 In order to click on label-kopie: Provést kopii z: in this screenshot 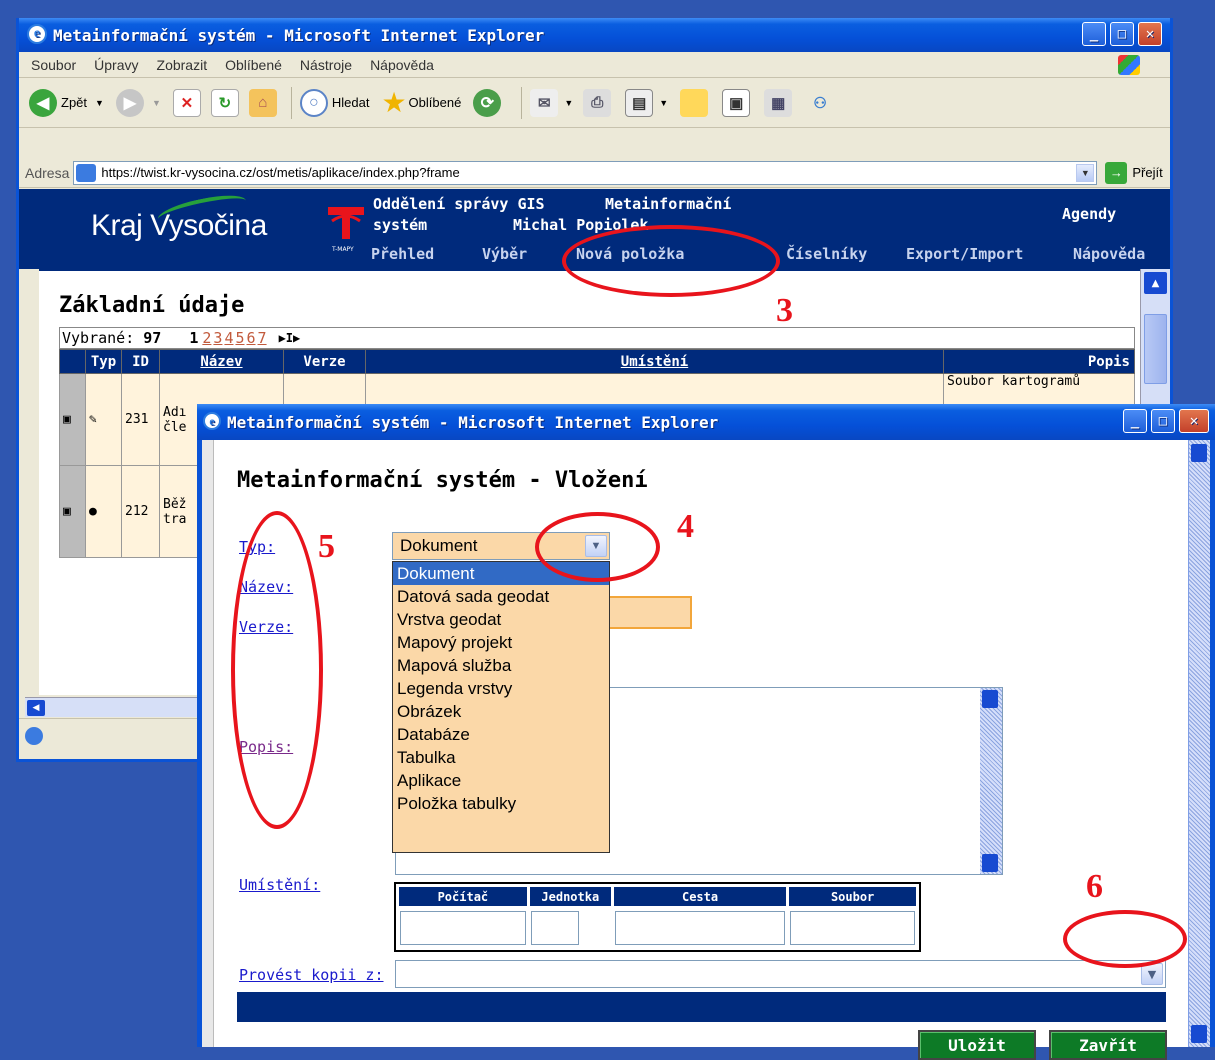, I will do `click(311, 975)`.